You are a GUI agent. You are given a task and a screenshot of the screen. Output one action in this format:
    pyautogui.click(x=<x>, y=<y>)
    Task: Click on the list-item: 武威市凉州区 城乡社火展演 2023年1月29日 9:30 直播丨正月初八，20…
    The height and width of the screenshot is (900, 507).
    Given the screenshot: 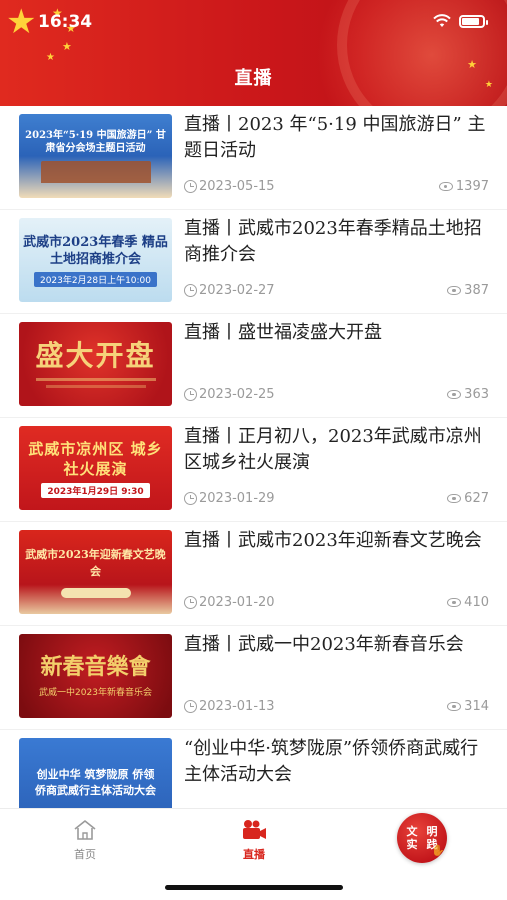 What is the action you would take?
    pyautogui.click(x=253, y=470)
    